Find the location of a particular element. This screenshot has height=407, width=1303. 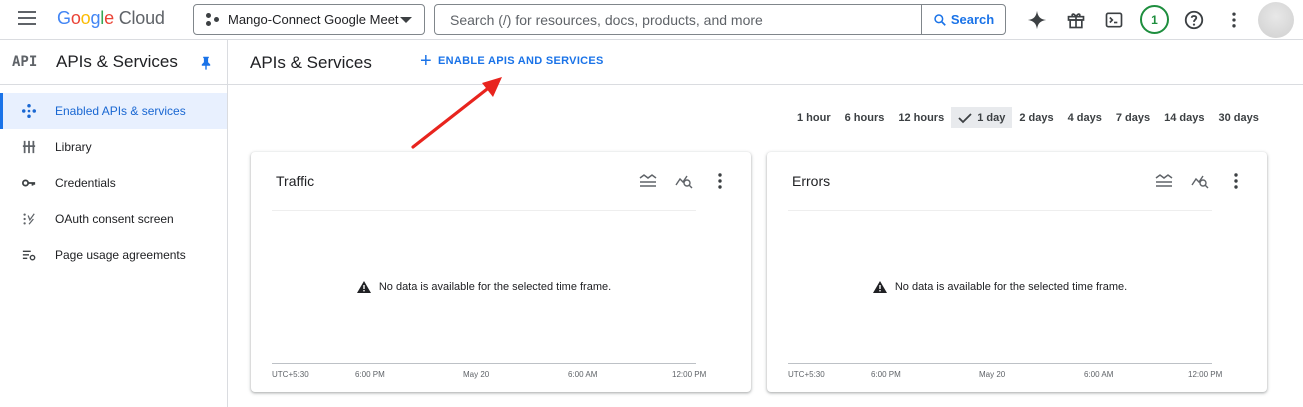

sidebar-item-label: Page usage agreements is located at coordinates (120, 255).